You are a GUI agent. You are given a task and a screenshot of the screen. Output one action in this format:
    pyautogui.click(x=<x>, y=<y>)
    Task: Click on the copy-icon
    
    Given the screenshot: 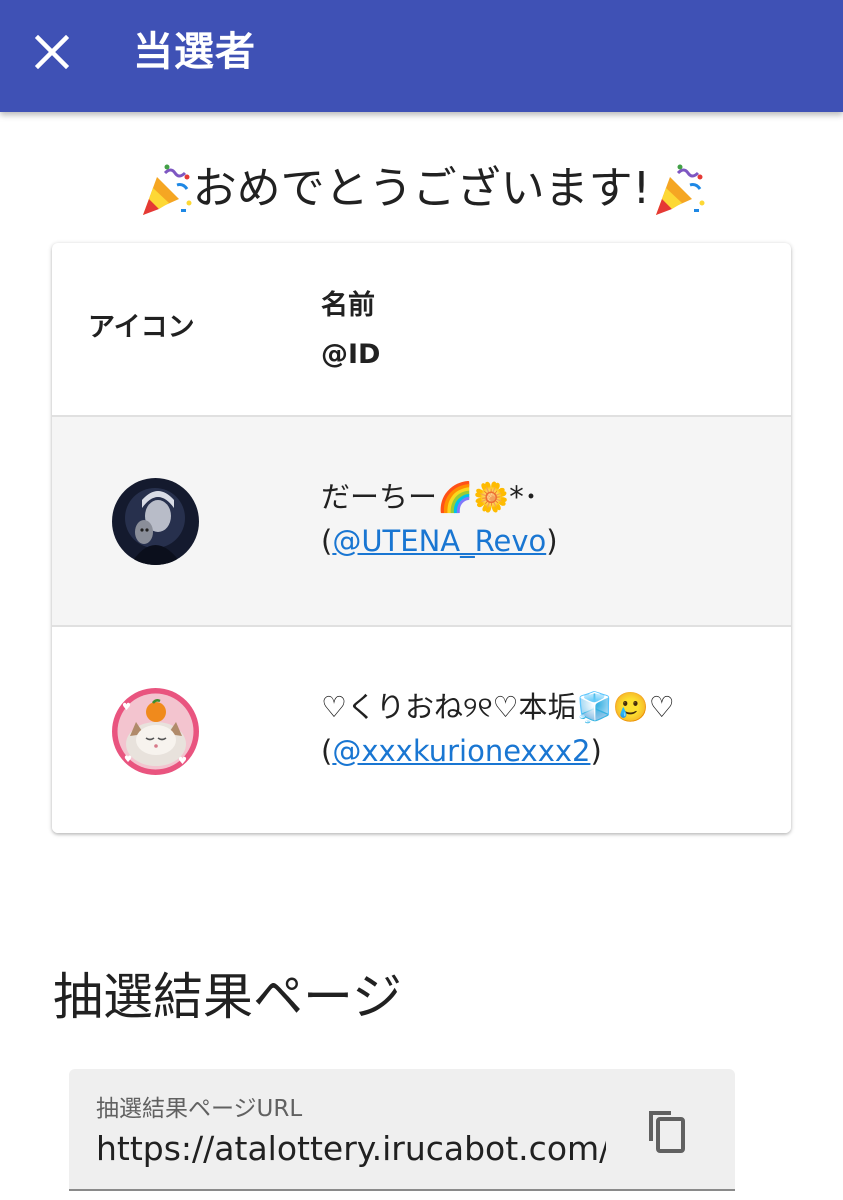 What is the action you would take?
    pyautogui.click(x=667, y=1132)
    